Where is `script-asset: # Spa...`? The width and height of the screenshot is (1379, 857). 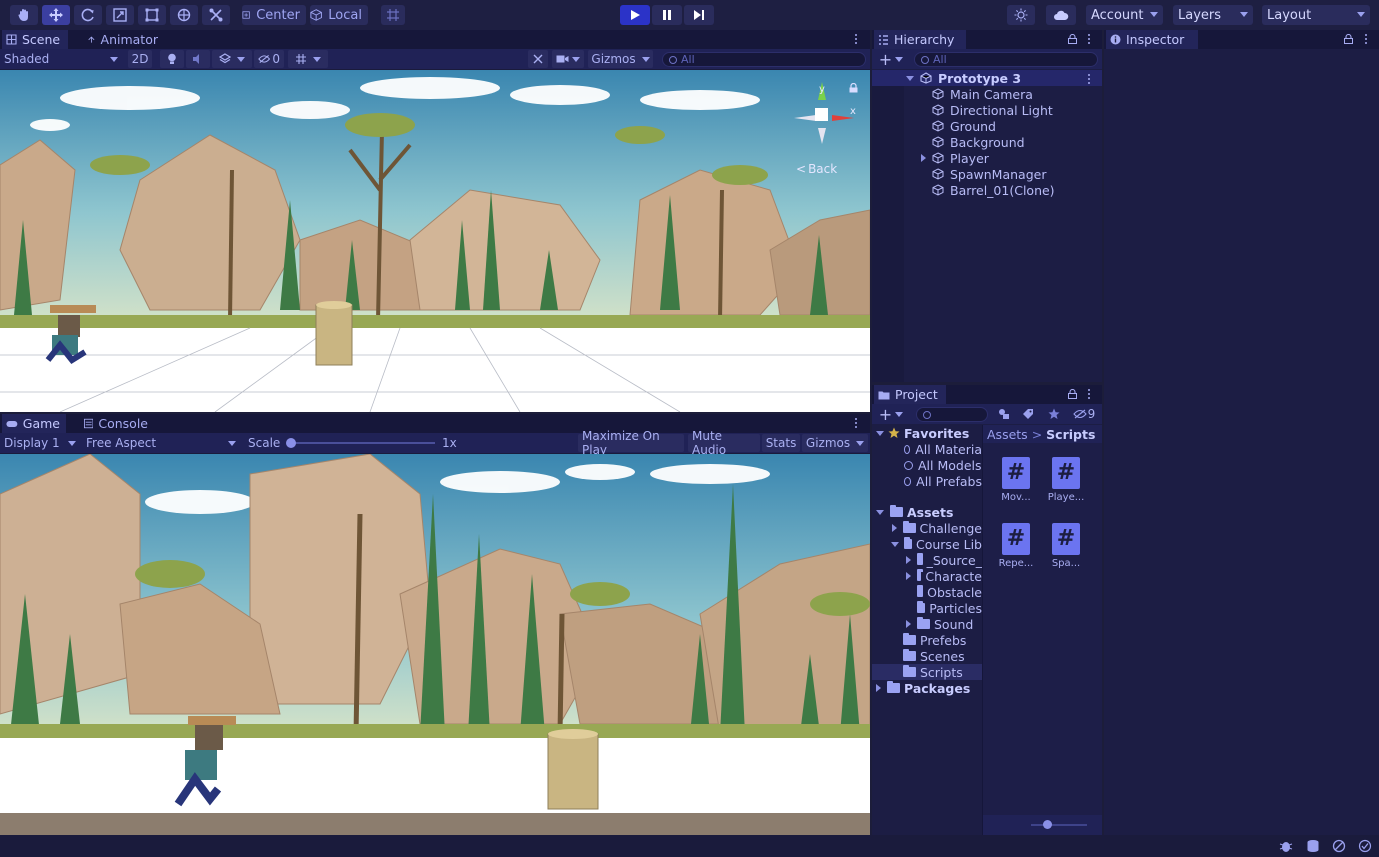
script-asset: # Spa... is located at coordinates (1066, 546).